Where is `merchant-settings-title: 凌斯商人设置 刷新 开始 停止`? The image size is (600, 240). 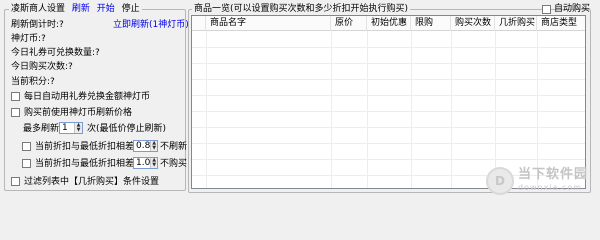 merchant-settings-title: 凌斯商人设置 刷新 开始 停止 is located at coordinates (75, 9).